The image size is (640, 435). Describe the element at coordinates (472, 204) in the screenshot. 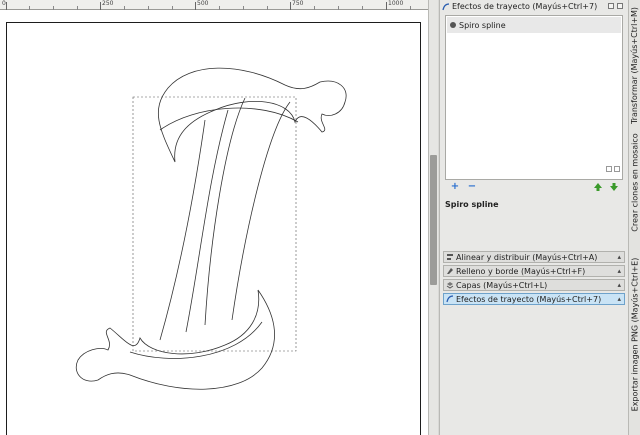

I see `current-effect-title: Spiro spline` at that location.